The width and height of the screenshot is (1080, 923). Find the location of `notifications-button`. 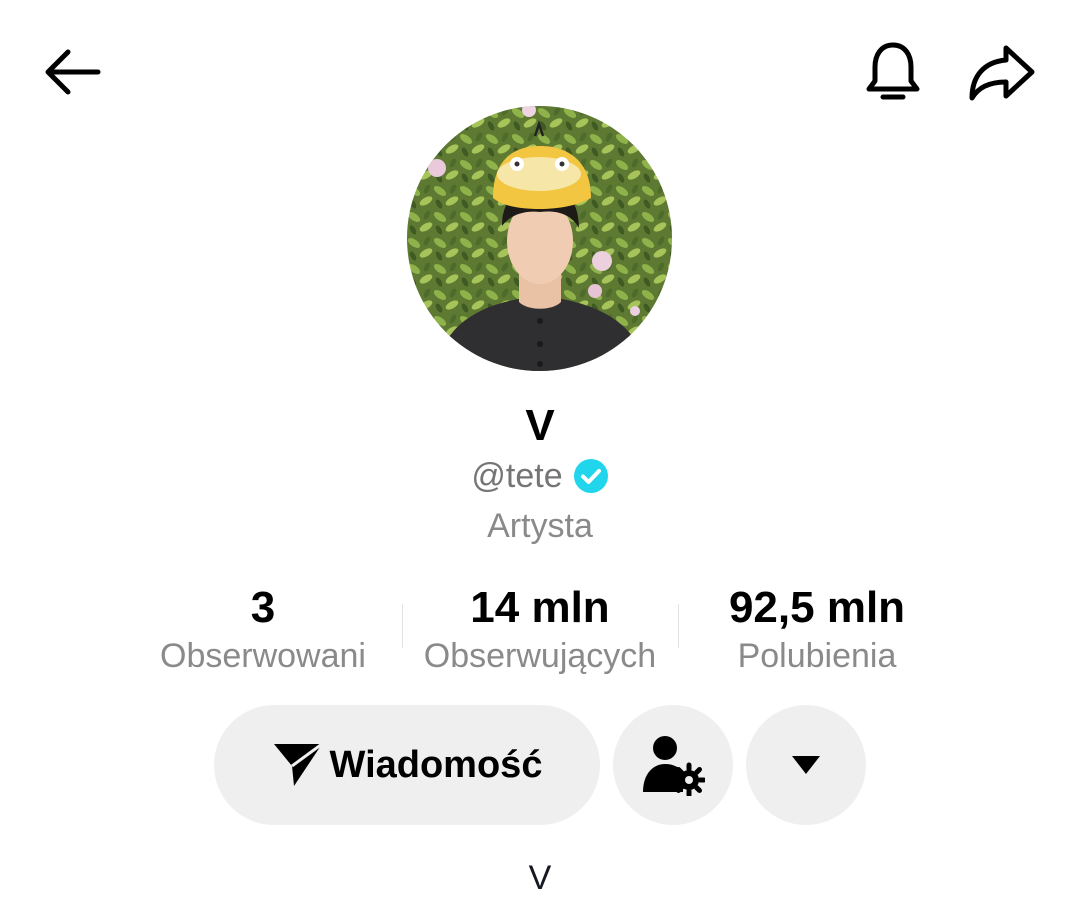

notifications-button is located at coordinates (893, 72).